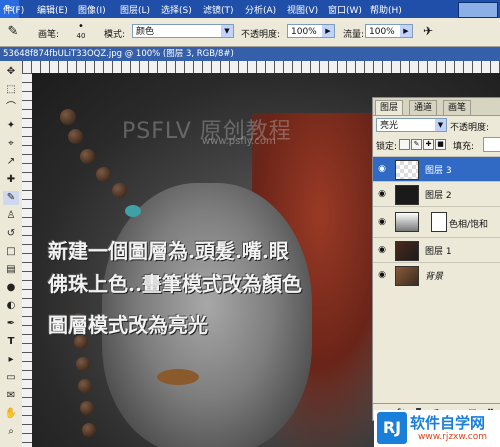 This screenshot has width=500, height=447. I want to click on opacity-label: 不透明度:, so click(261, 35).